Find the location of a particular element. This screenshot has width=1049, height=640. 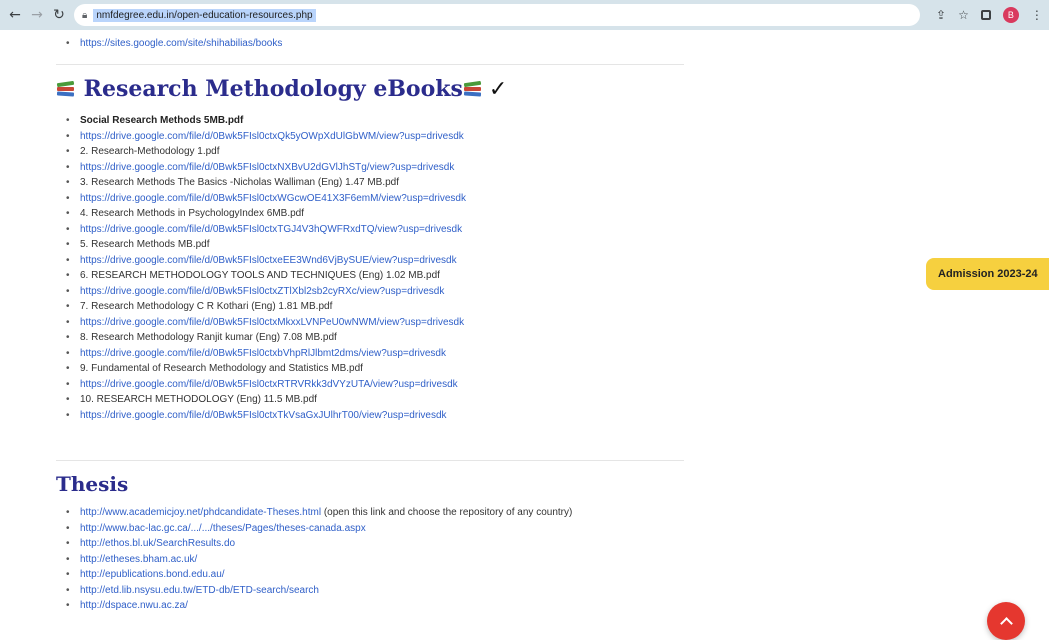

list-item: http://dspace.nwu.ac.za/ is located at coordinates (366, 606).